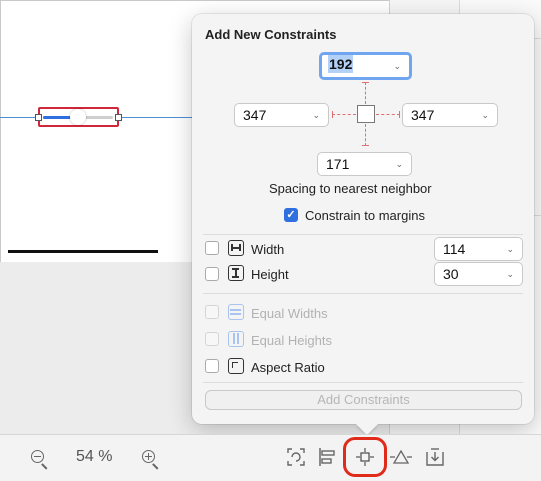 This screenshot has width=541, height=481. Describe the element at coordinates (281, 115) in the screenshot. I see `left-spacing-field: 347 ⌄` at that location.